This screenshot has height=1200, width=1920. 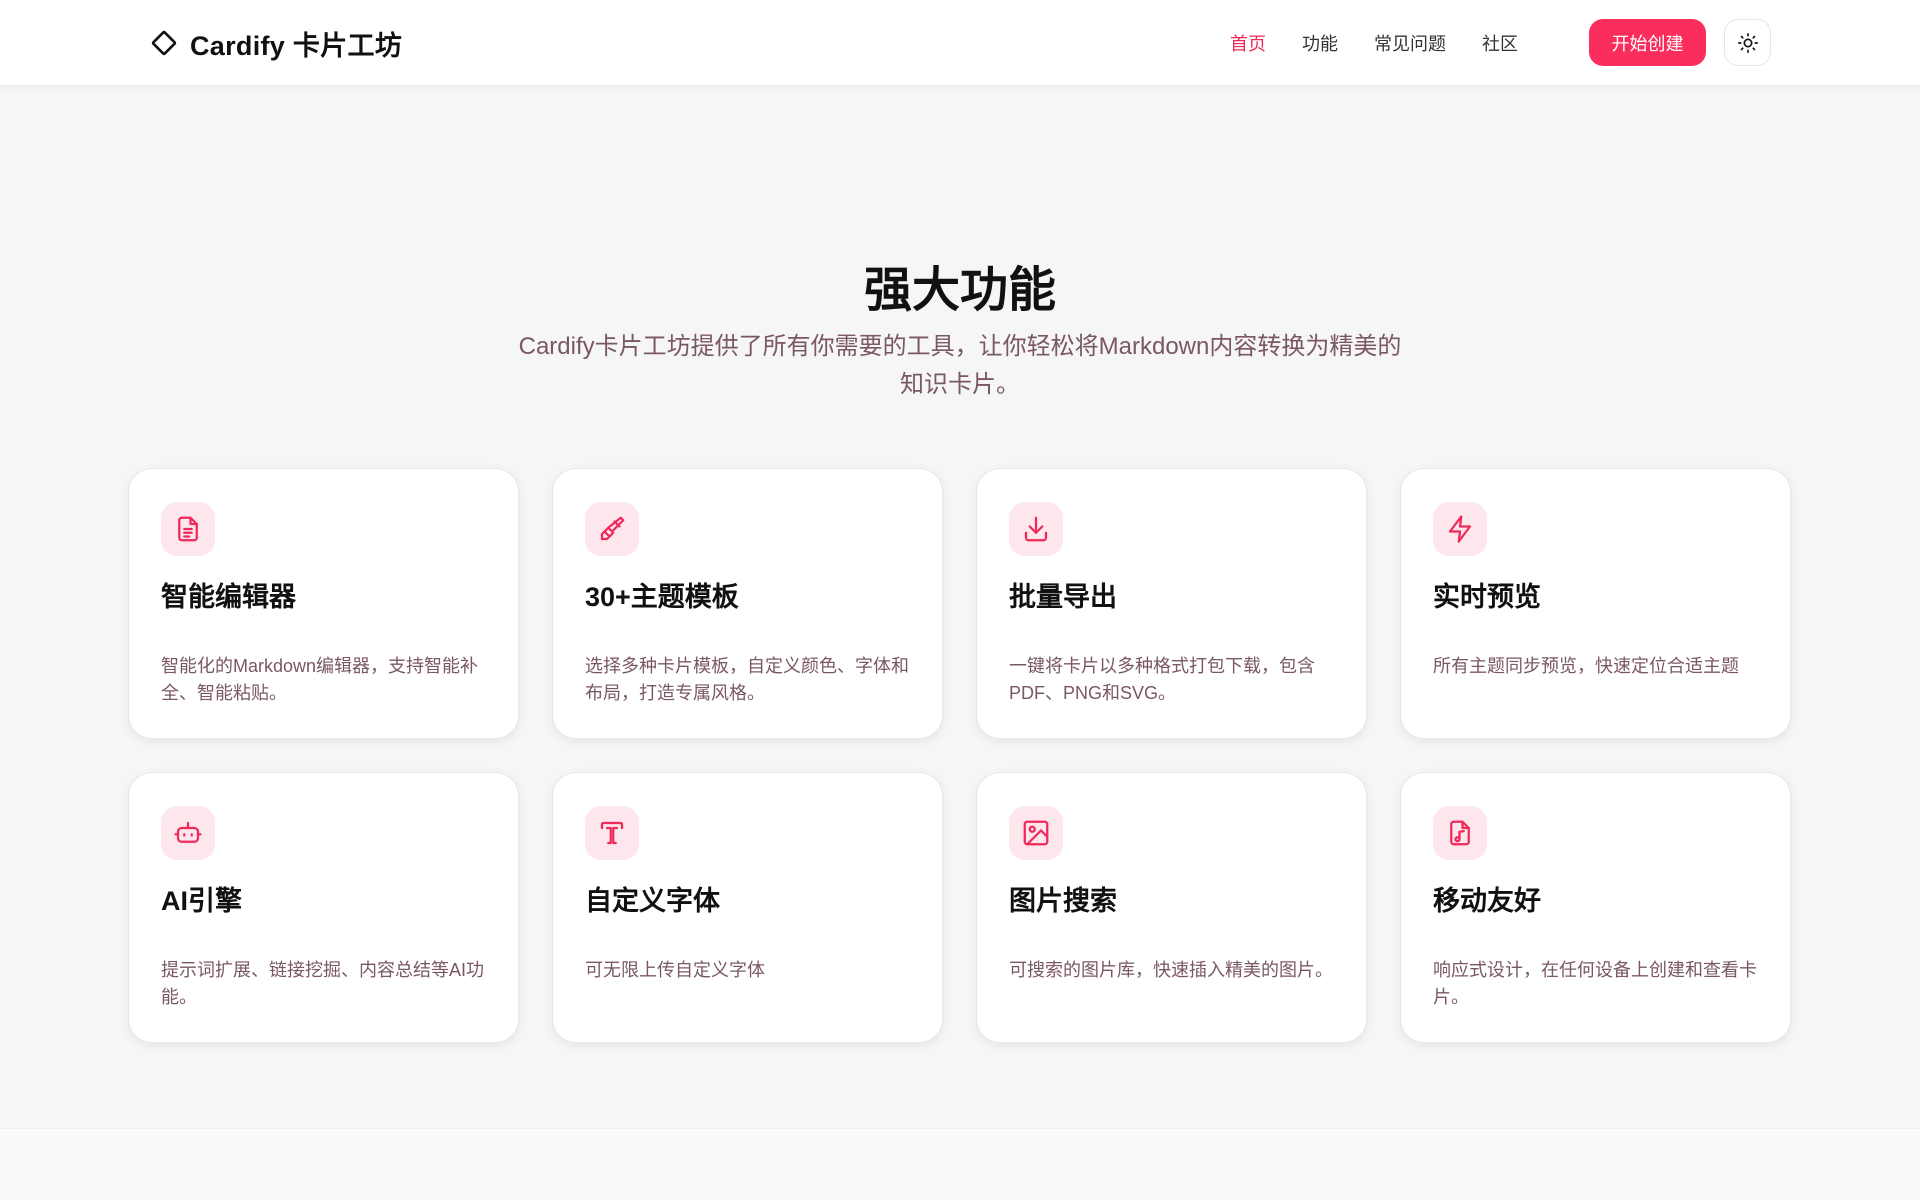 What do you see at coordinates (1487, 597) in the screenshot?
I see `feature-title: 实时预览` at bounding box center [1487, 597].